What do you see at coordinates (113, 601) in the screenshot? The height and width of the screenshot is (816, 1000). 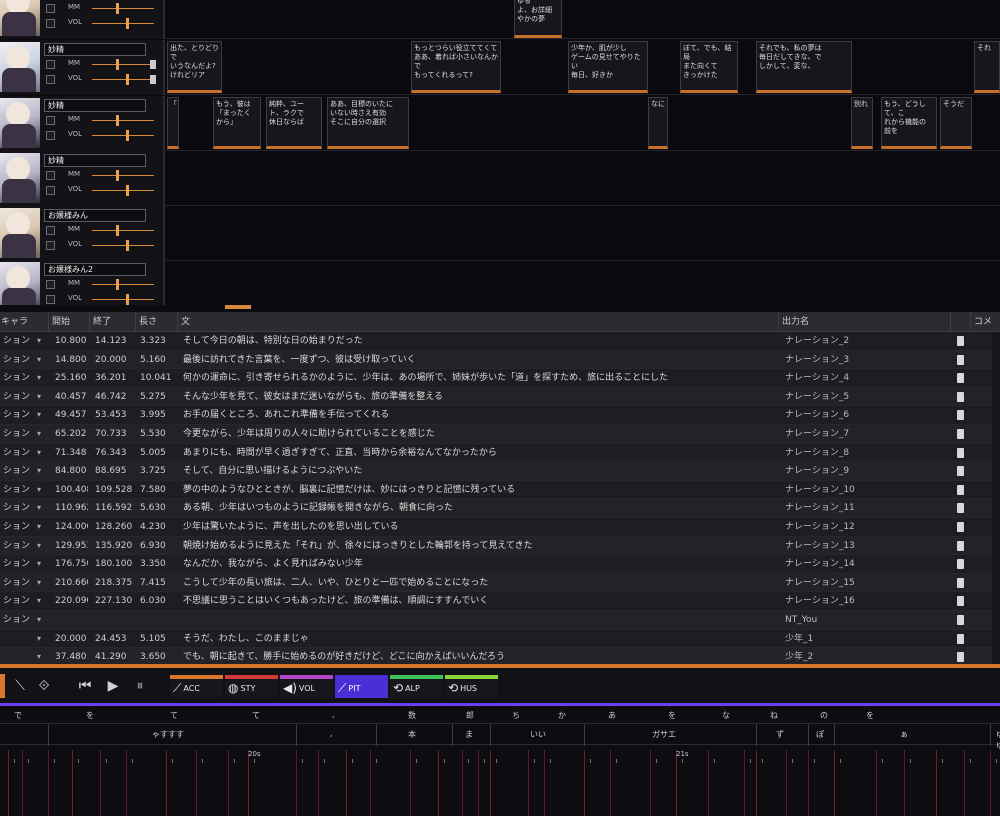 I see `end-time-cell: 227.130` at bounding box center [113, 601].